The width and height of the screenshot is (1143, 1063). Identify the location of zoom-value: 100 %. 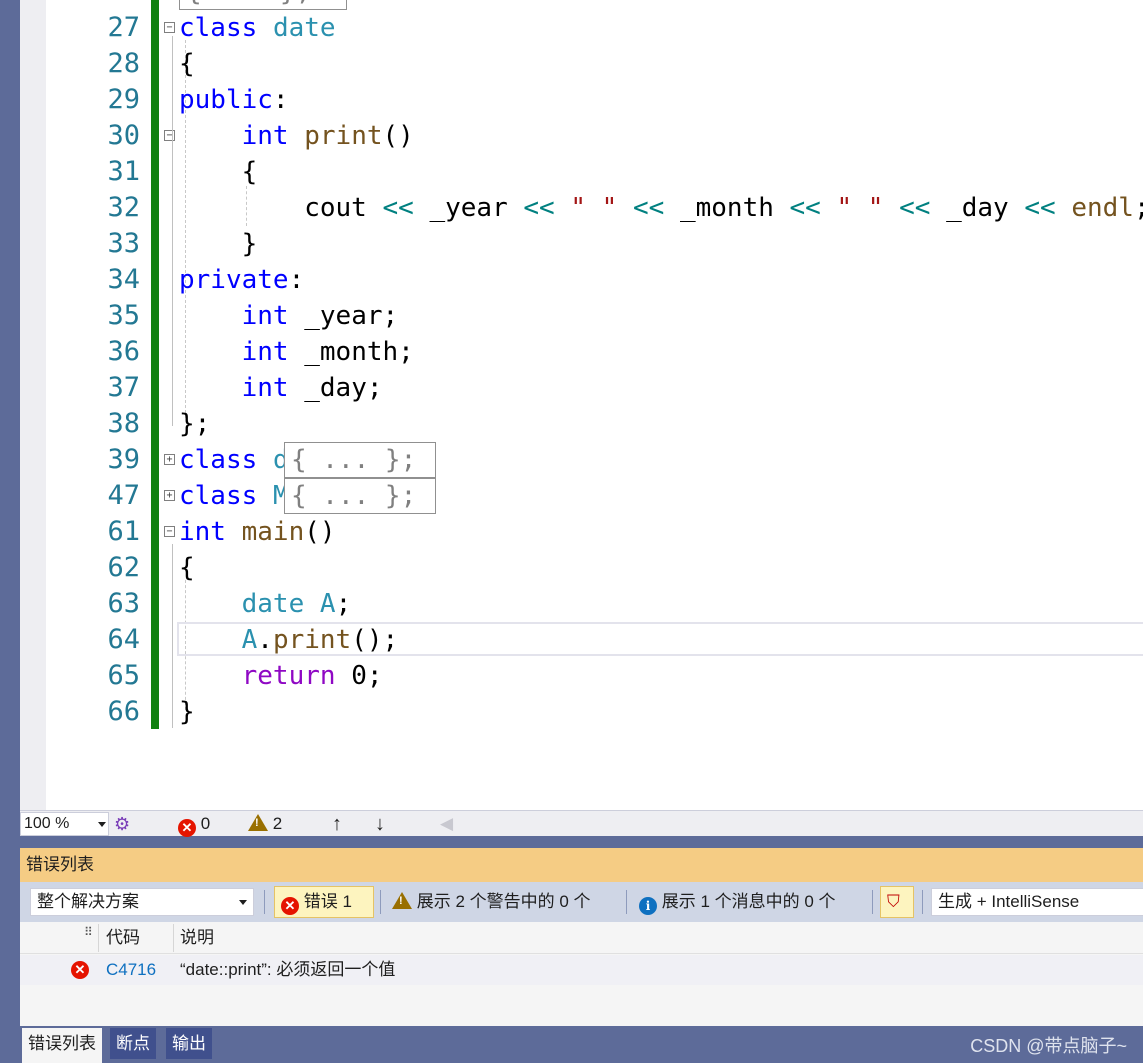
(47, 823).